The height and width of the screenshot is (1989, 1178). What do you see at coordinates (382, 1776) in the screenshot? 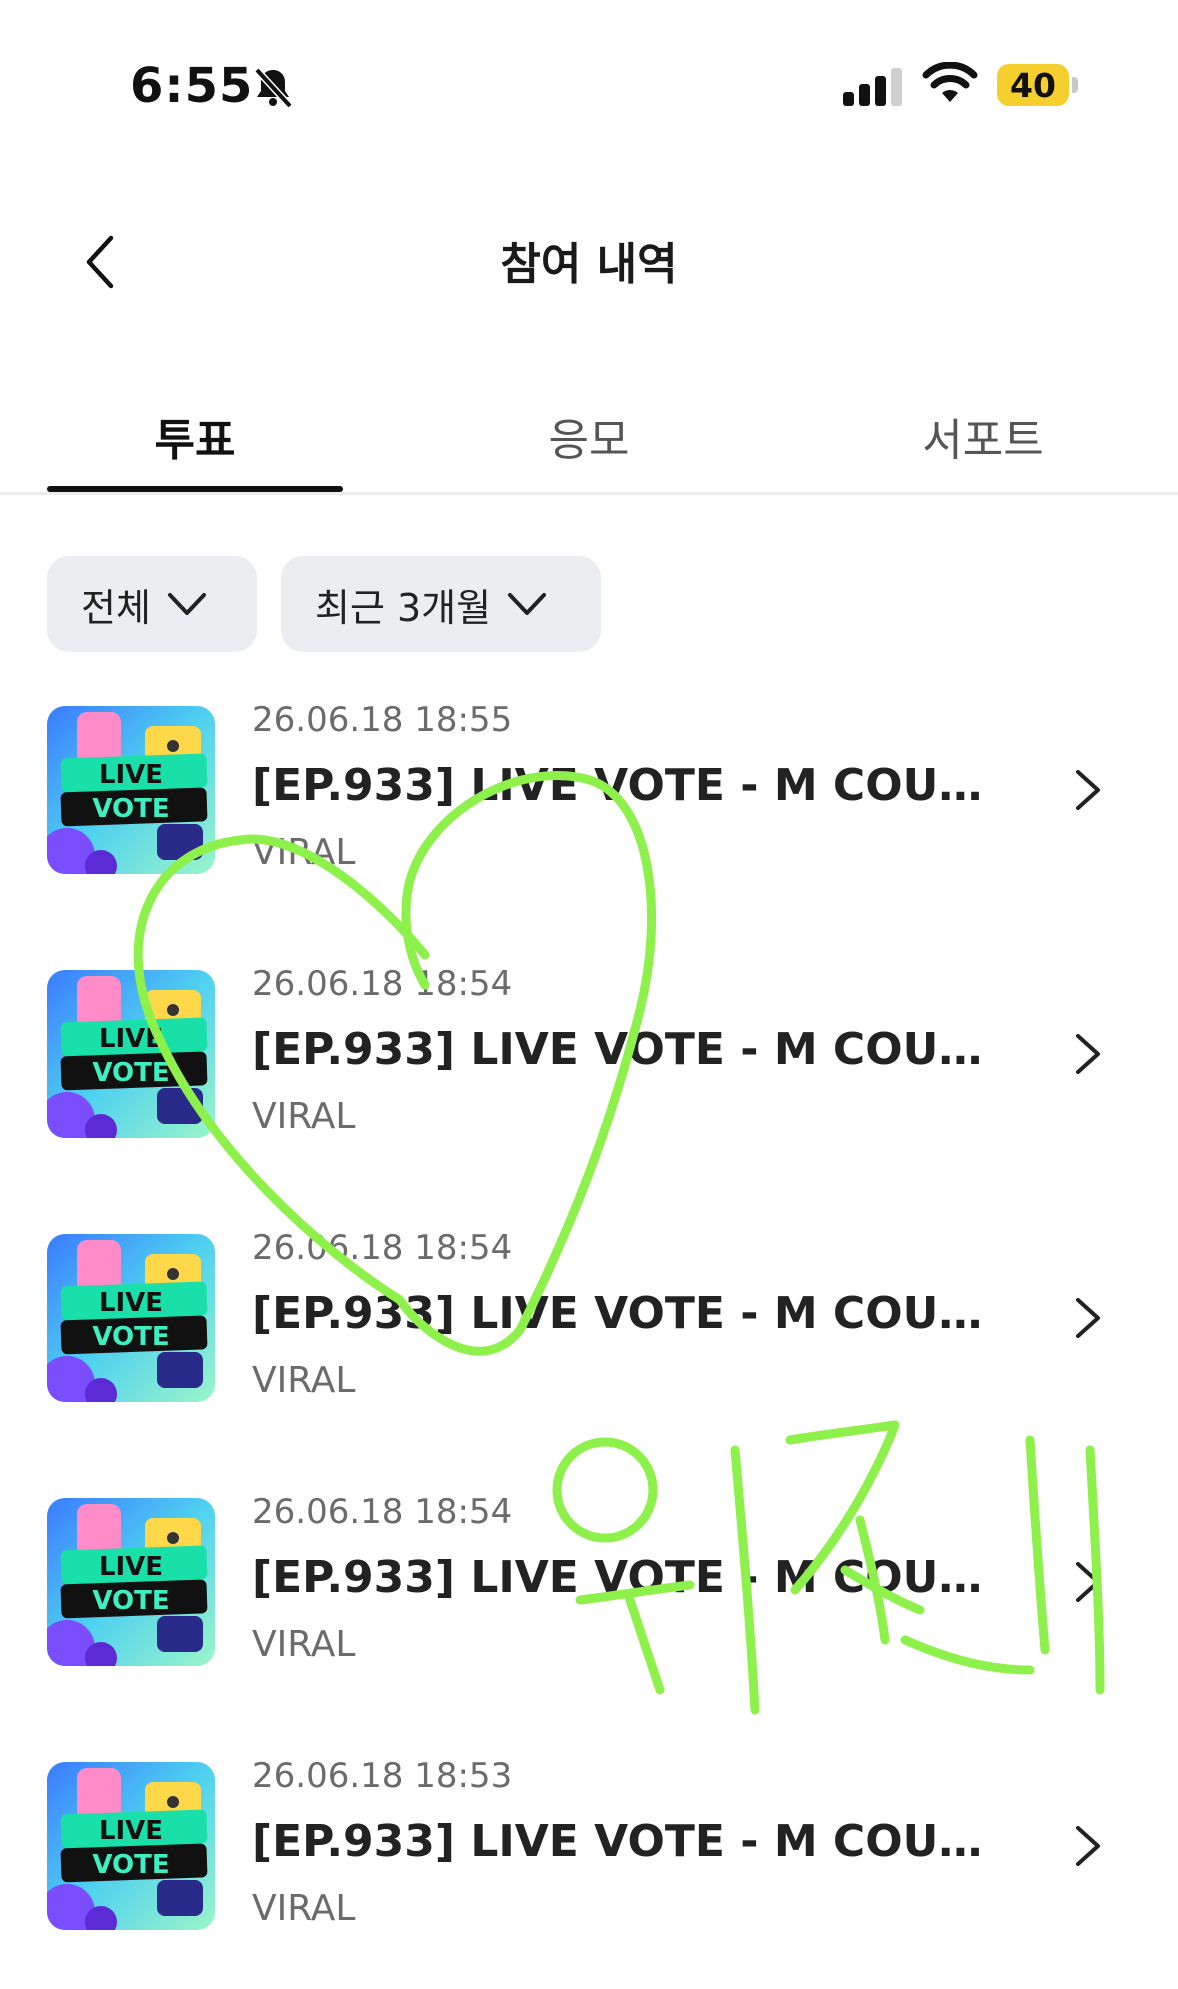
I see `item-date: 26.06.18 18:53` at bounding box center [382, 1776].